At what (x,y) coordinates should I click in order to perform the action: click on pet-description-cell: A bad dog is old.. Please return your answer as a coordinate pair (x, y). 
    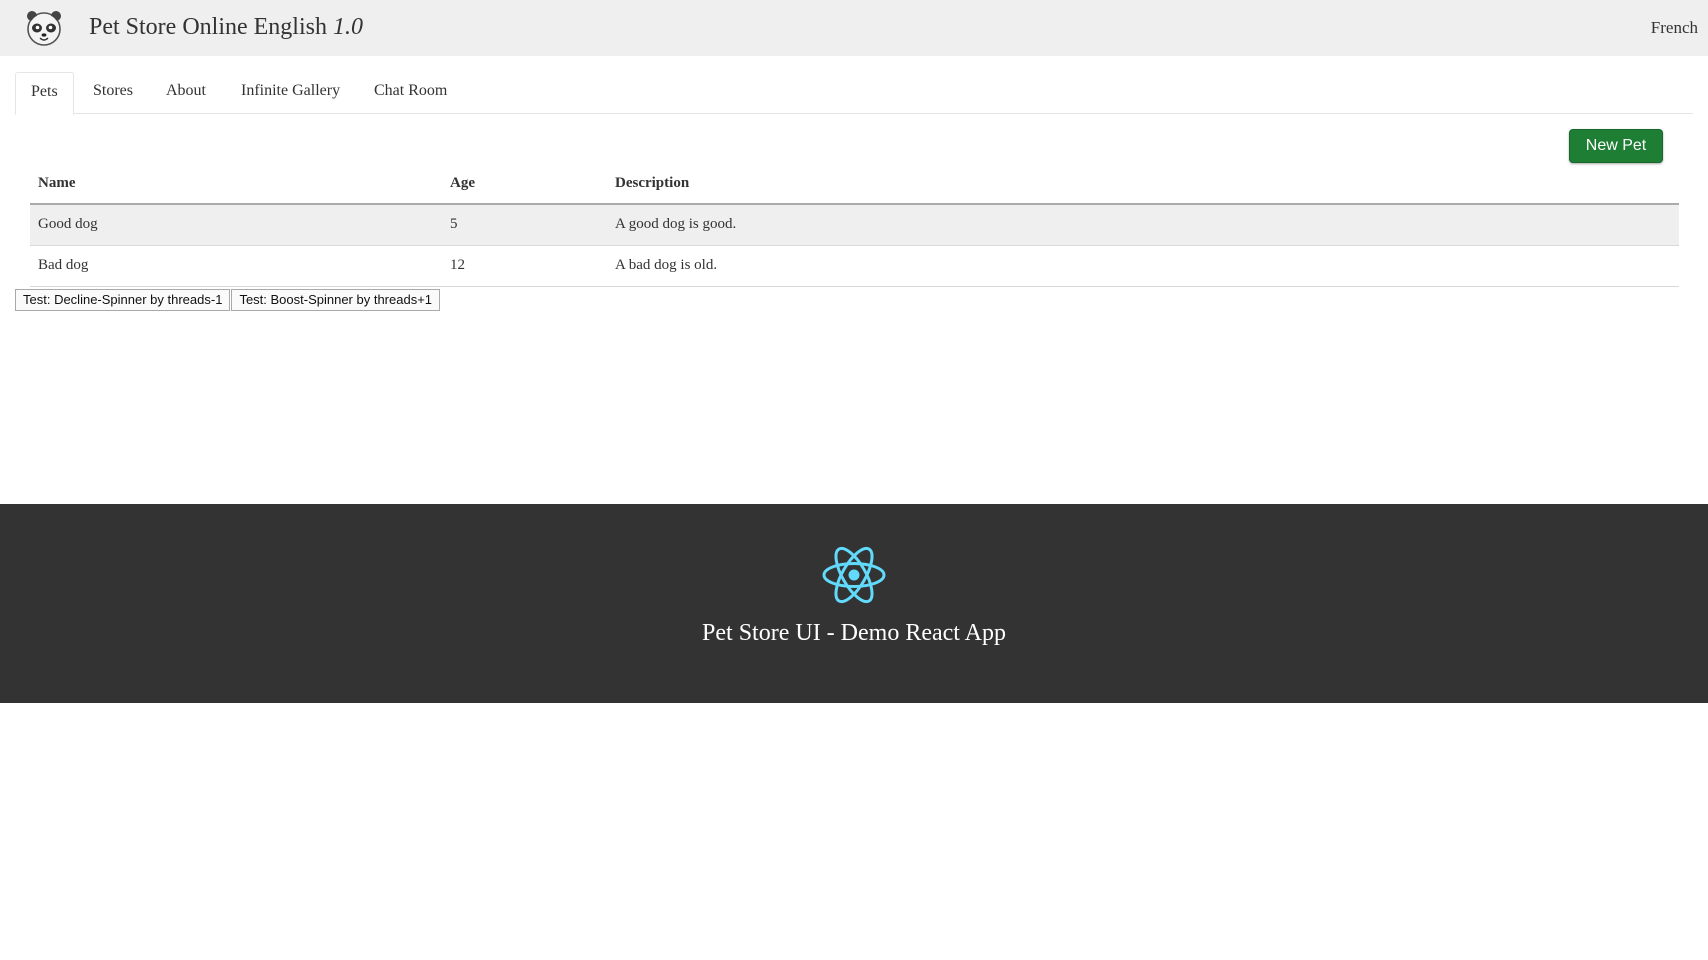
    Looking at the image, I should click on (1143, 266).